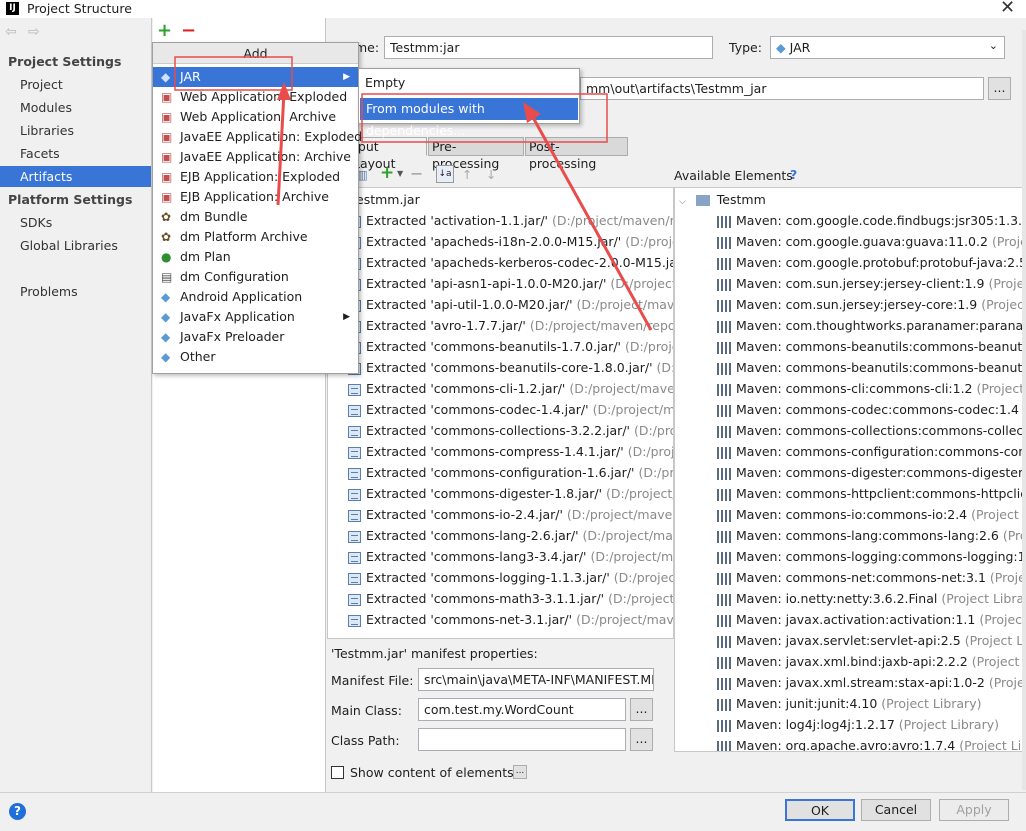 The image size is (1026, 831). Describe the element at coordinates (17, 811) in the screenshot. I see `help-button: ?` at that location.